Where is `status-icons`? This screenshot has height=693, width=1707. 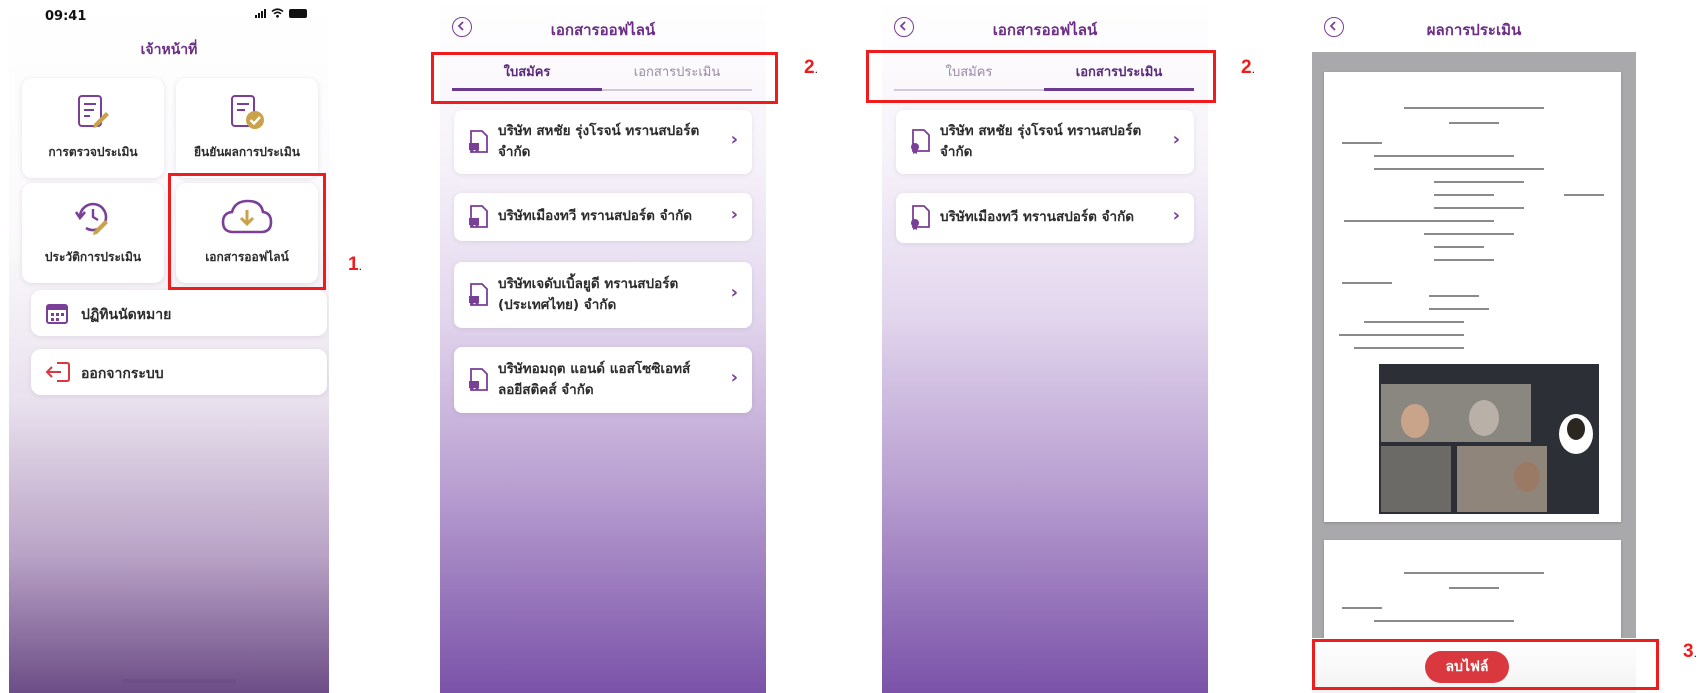 status-icons is located at coordinates (281, 13).